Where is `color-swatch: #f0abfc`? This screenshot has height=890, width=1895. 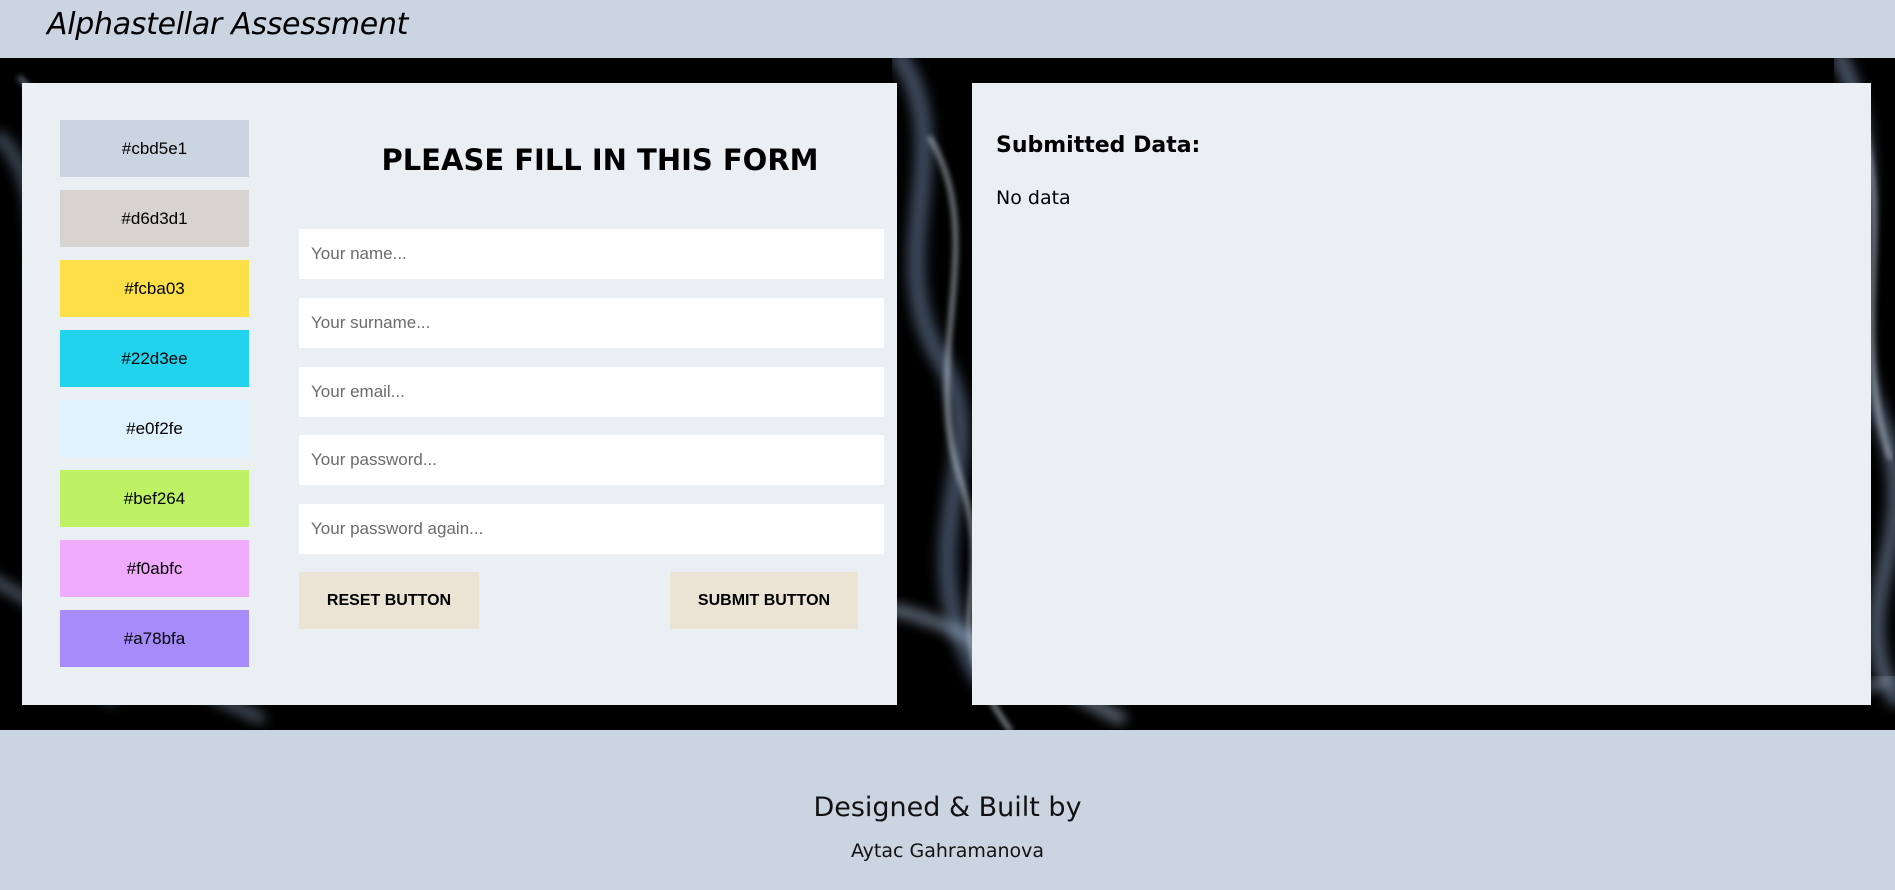
color-swatch: #f0abfc is located at coordinates (154, 568).